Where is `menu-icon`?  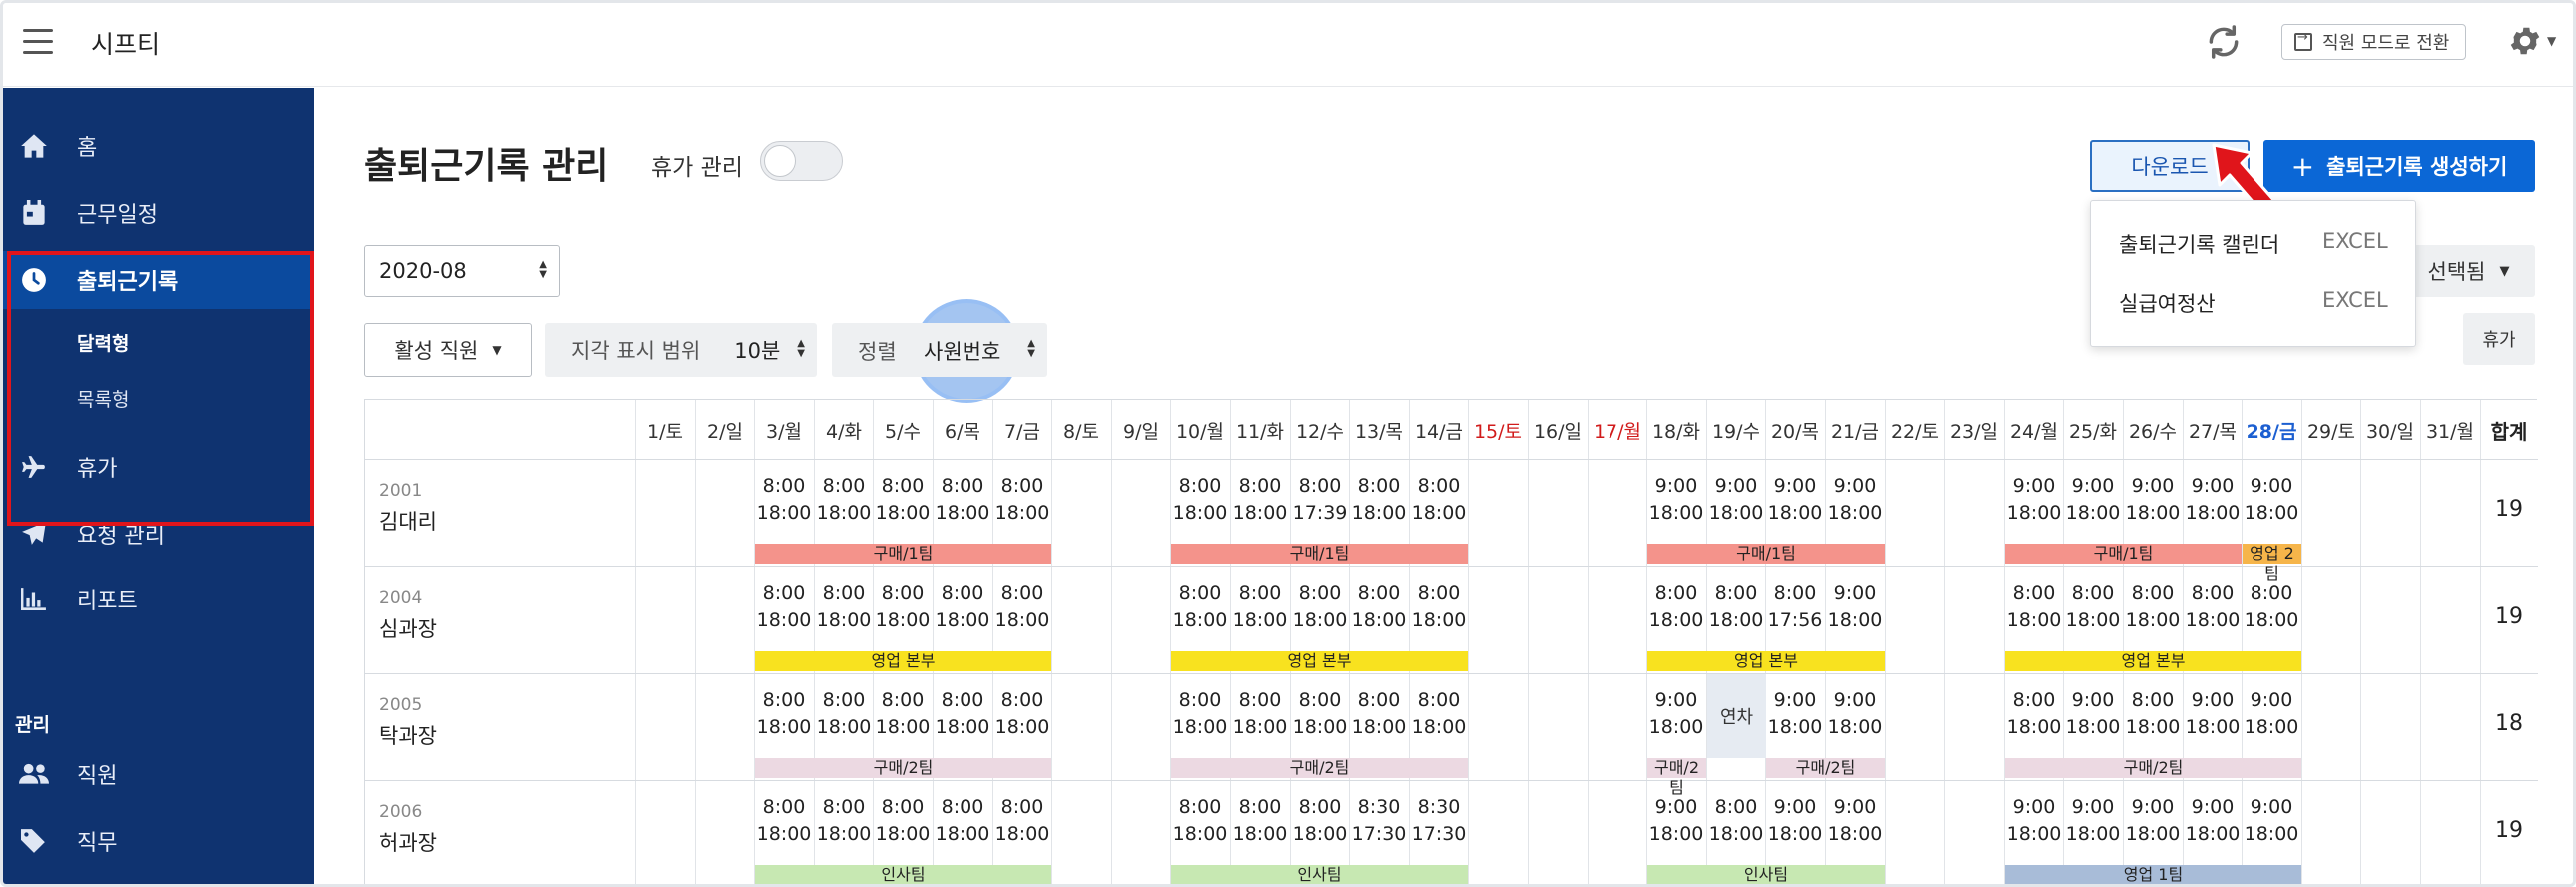
menu-icon is located at coordinates (38, 43).